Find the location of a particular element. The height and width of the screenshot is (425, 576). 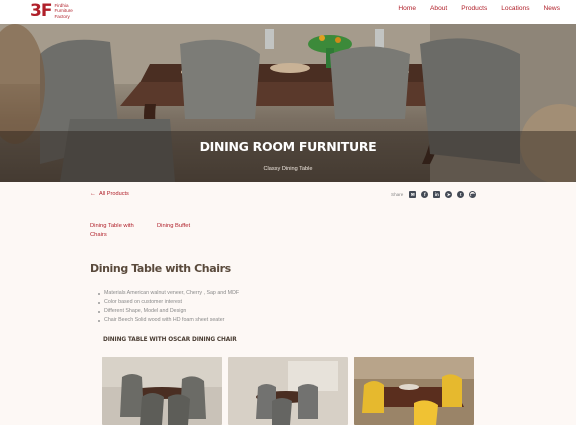

share-bar: Share ✉ f in ➤ t ☎ is located at coordinates (436, 194).